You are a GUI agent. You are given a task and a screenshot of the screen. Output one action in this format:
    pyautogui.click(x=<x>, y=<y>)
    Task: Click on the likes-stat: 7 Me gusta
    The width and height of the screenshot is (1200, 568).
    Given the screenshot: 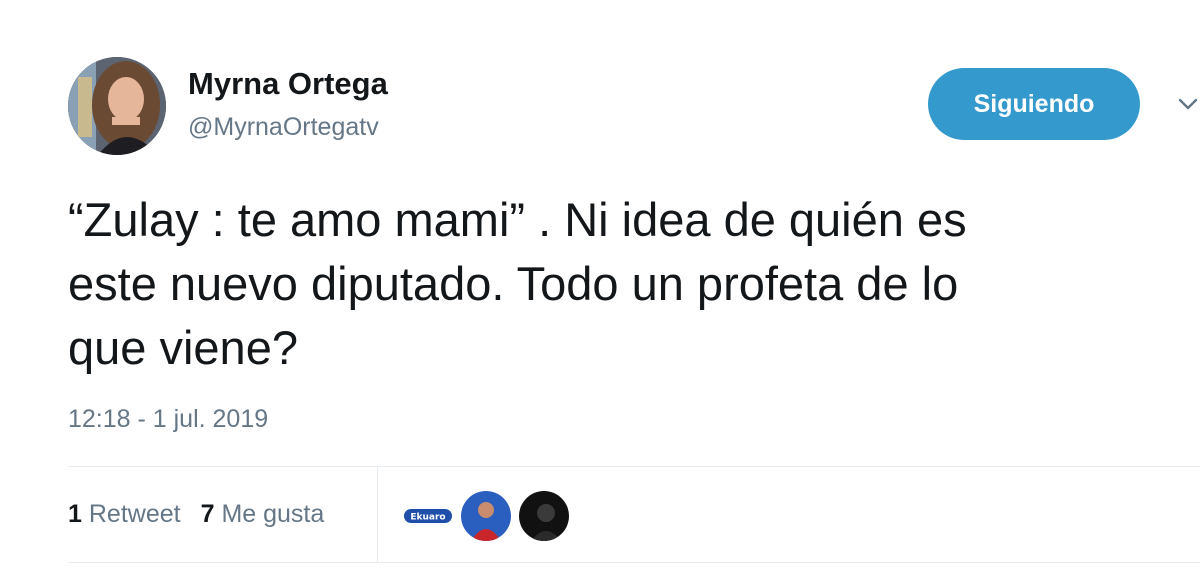 What is the action you would take?
    pyautogui.click(x=263, y=514)
    